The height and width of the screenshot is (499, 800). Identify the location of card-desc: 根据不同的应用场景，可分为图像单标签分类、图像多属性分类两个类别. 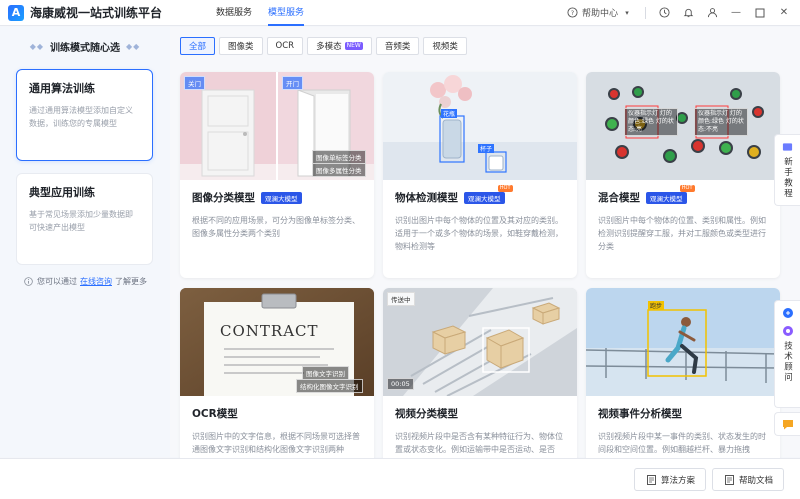
(276, 227).